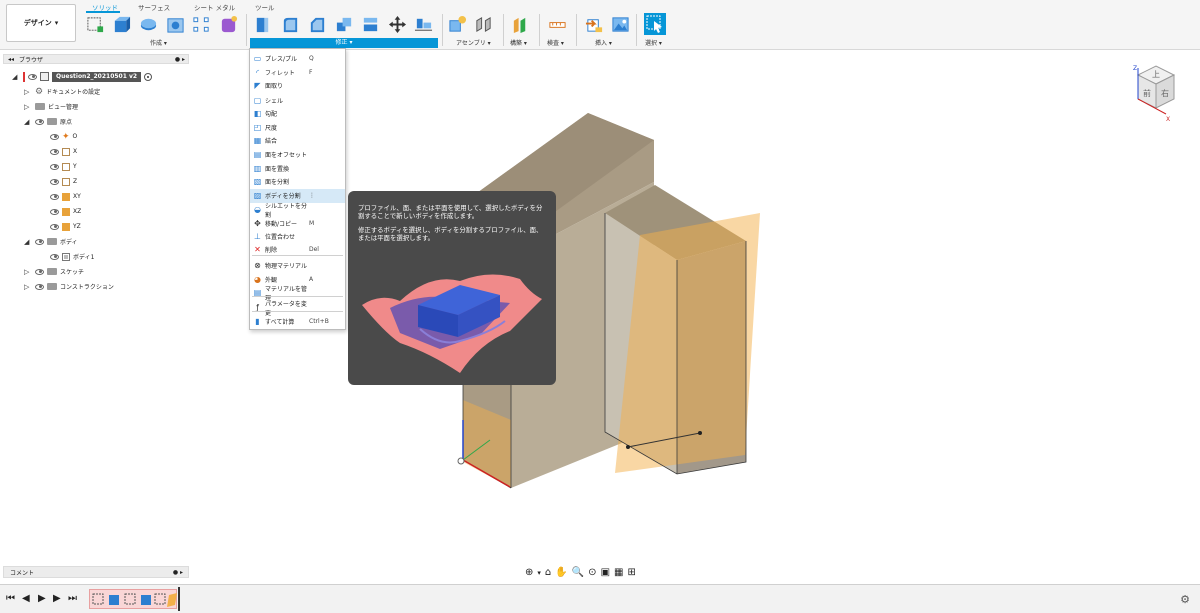 Image resolution: width=1200 pixels, height=613 pixels. What do you see at coordinates (262, 24) in the screenshot?
I see `press-pull-tb-icon` at bounding box center [262, 24].